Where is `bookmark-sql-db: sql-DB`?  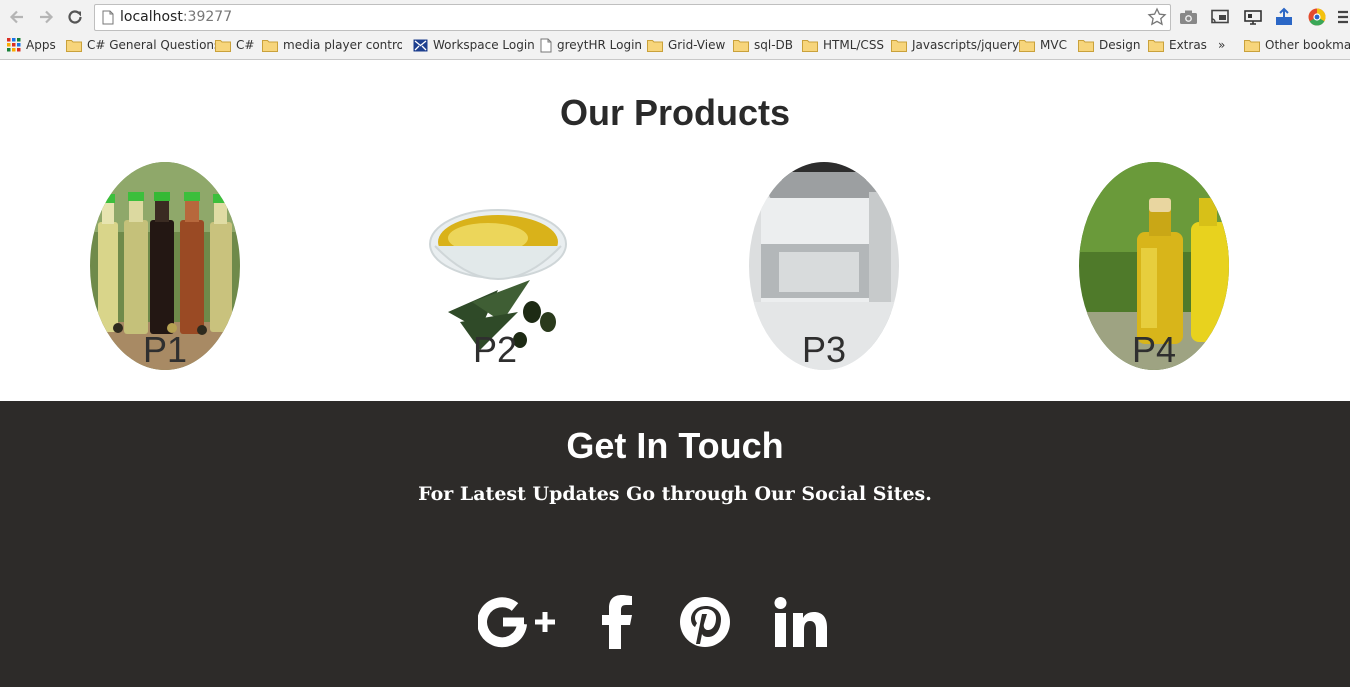
bookmark-sql-db: sql-DB is located at coordinates (763, 45).